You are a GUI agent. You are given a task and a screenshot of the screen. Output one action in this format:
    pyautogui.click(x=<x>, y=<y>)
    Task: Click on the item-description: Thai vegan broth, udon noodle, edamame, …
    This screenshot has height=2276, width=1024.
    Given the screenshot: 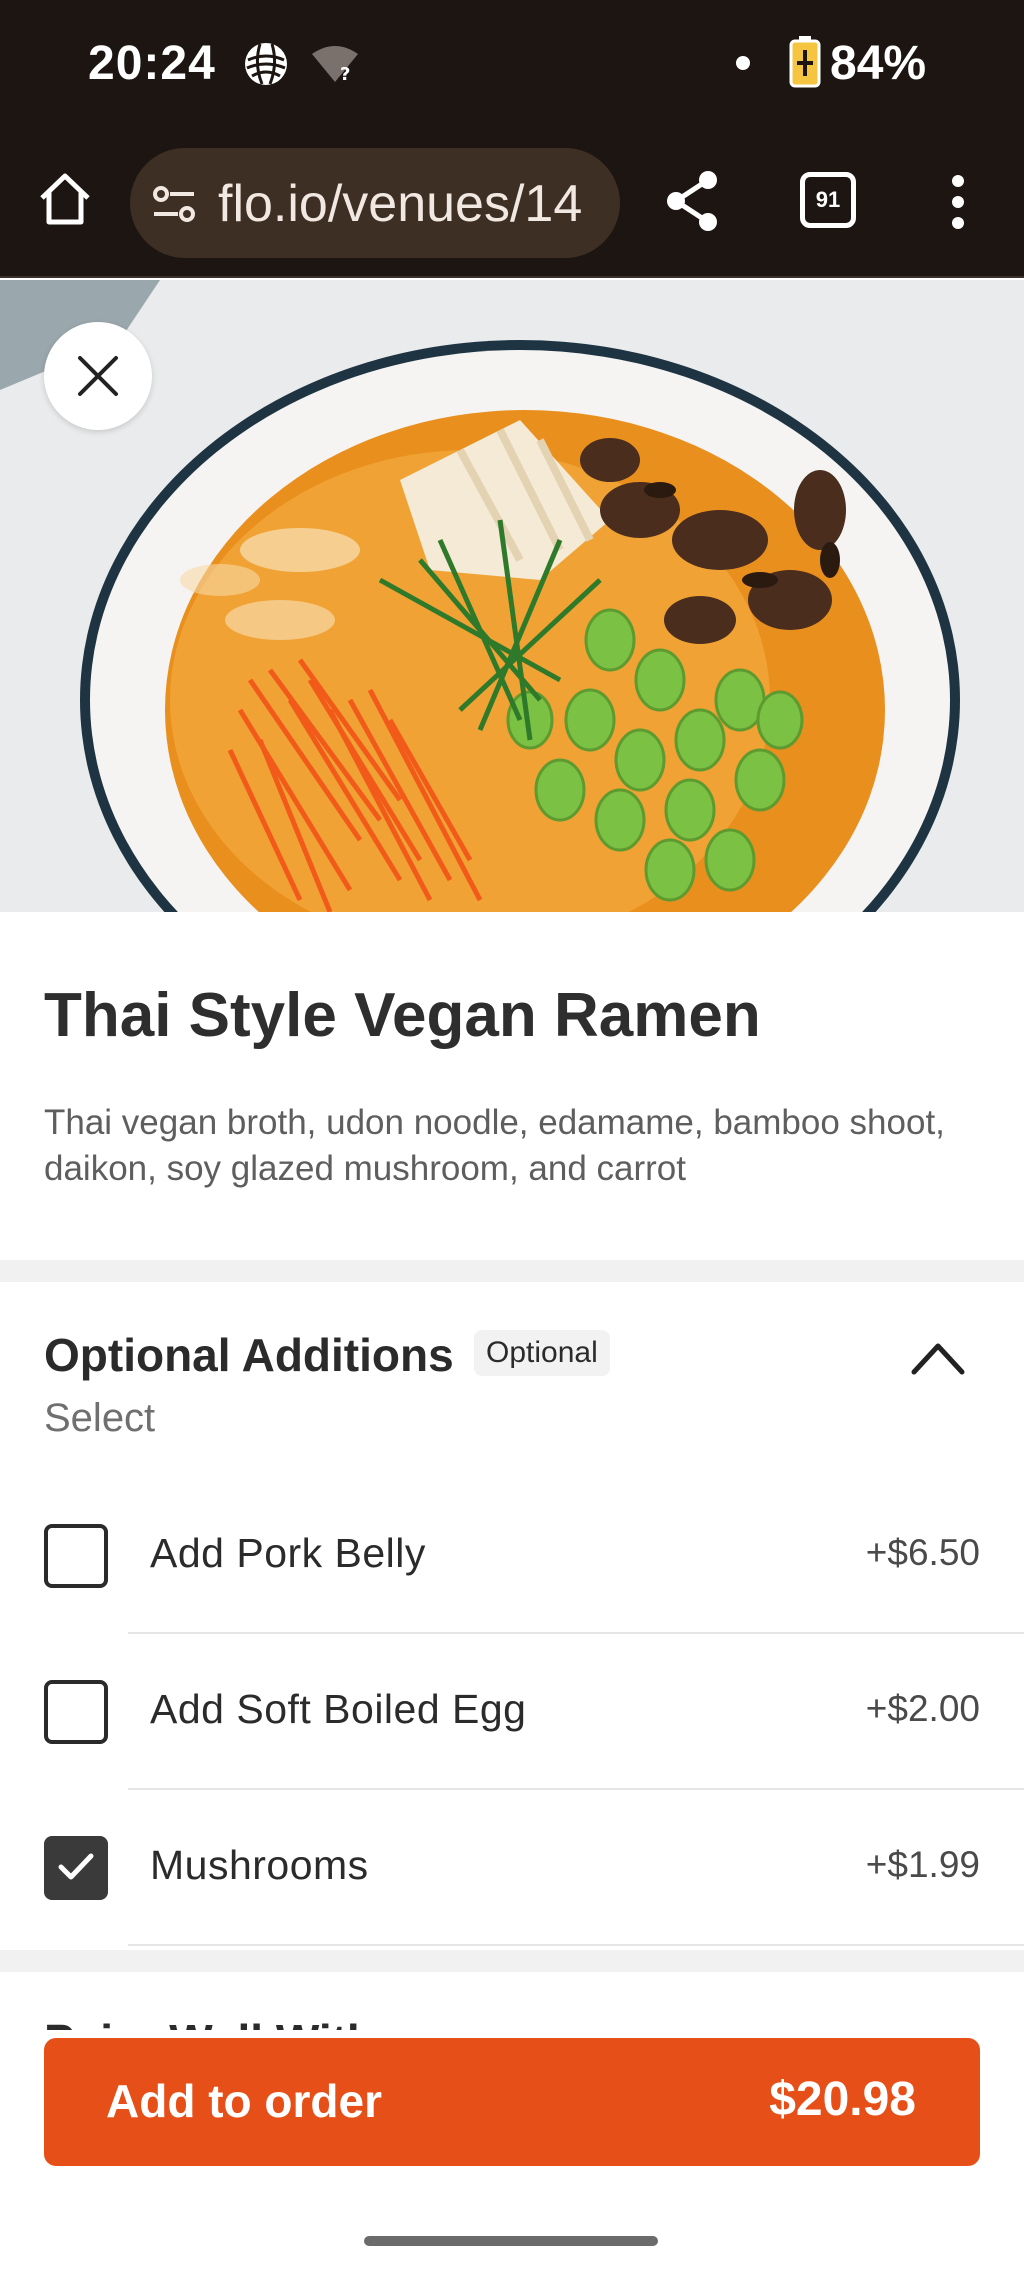 What is the action you would take?
    pyautogui.click(x=494, y=1145)
    